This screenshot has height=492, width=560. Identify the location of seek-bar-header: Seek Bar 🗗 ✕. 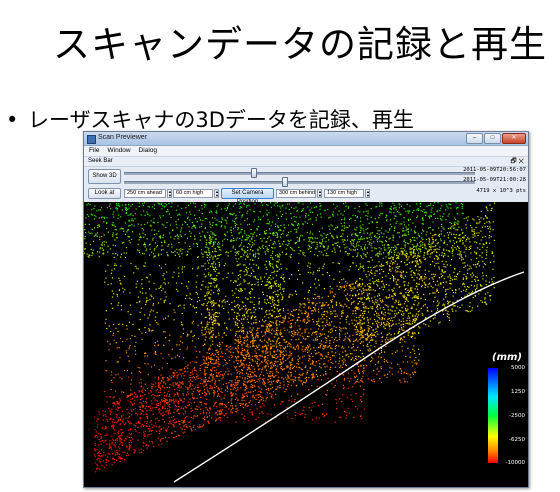
(306, 162).